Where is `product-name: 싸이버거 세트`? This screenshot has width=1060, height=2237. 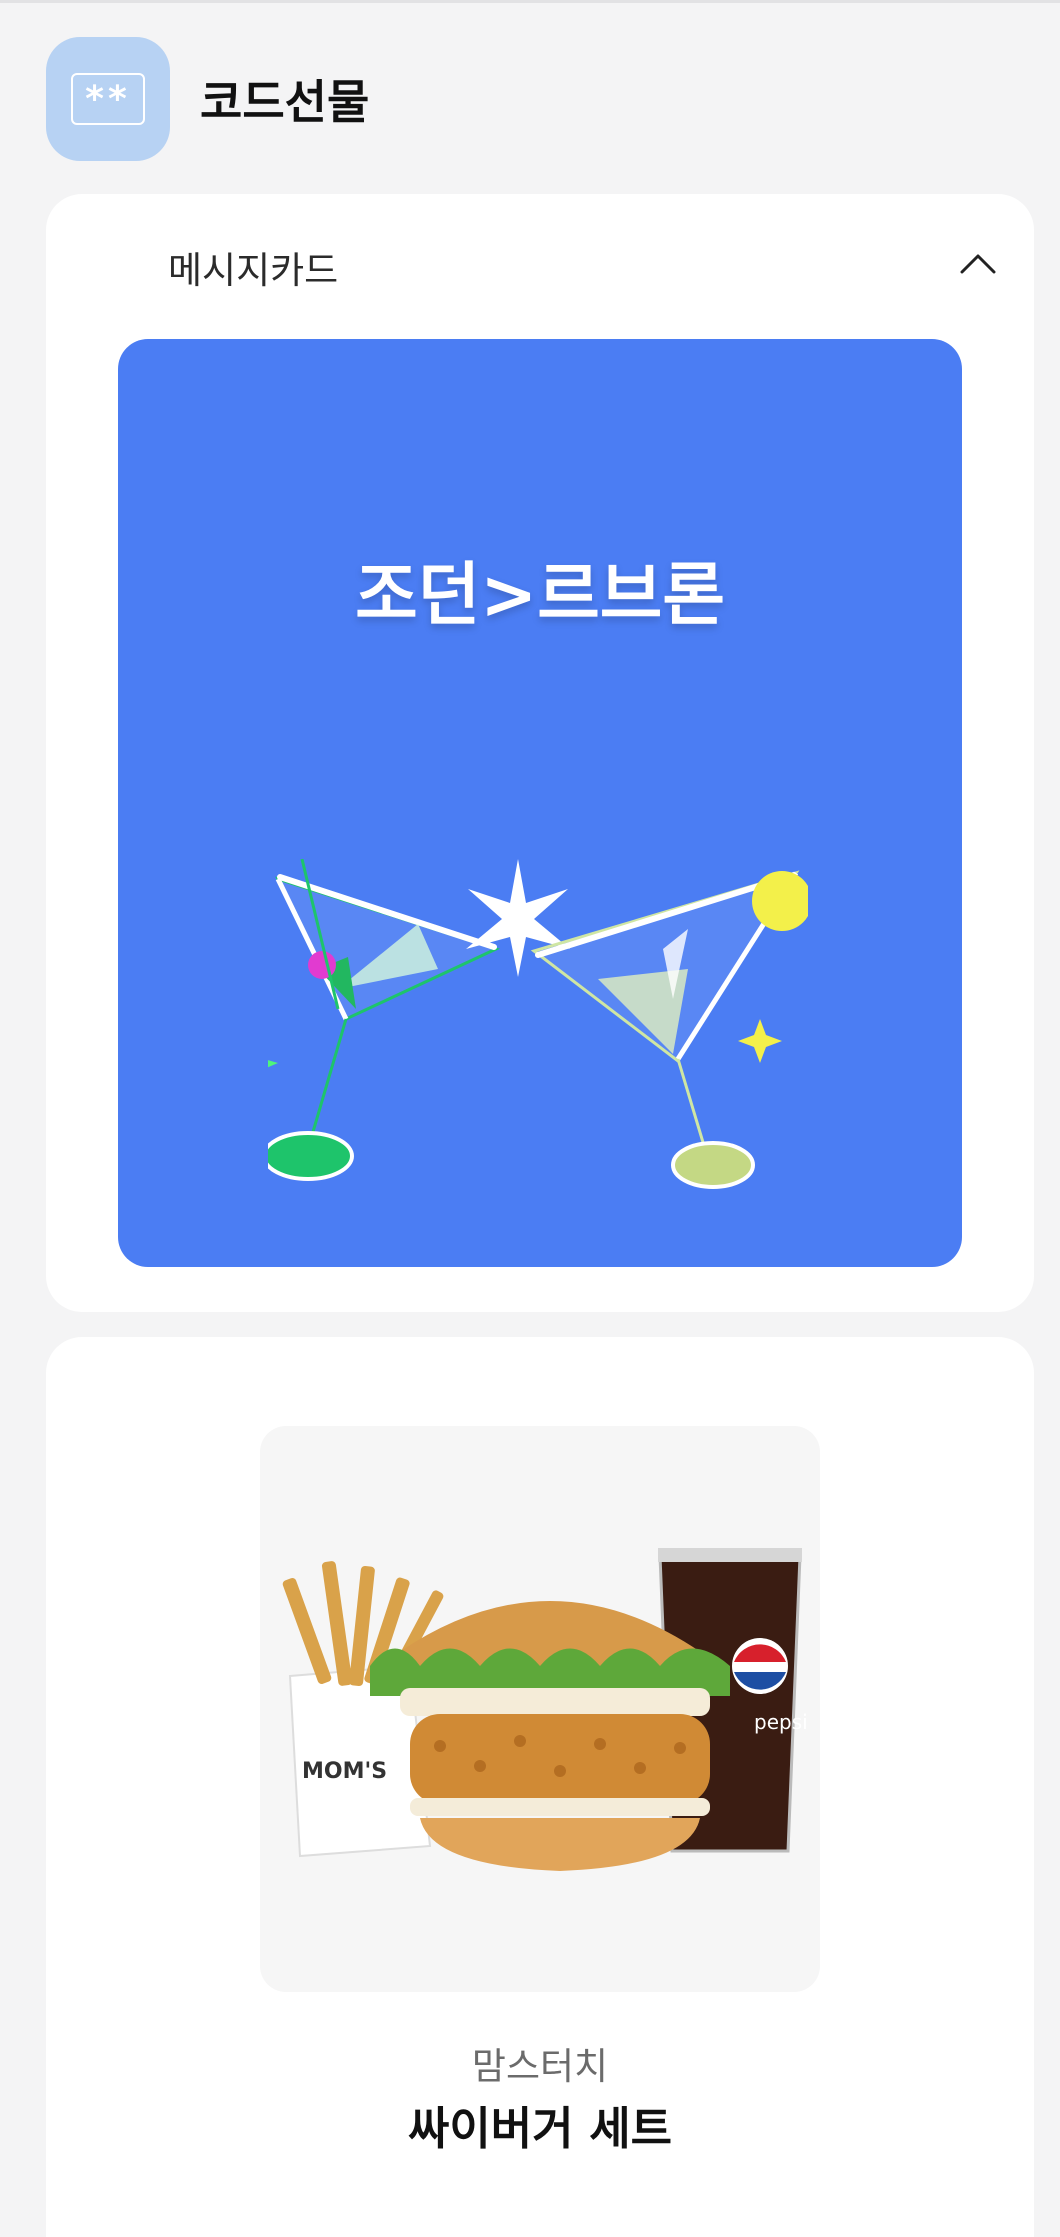 product-name: 싸이버거 세트 is located at coordinates (540, 2128).